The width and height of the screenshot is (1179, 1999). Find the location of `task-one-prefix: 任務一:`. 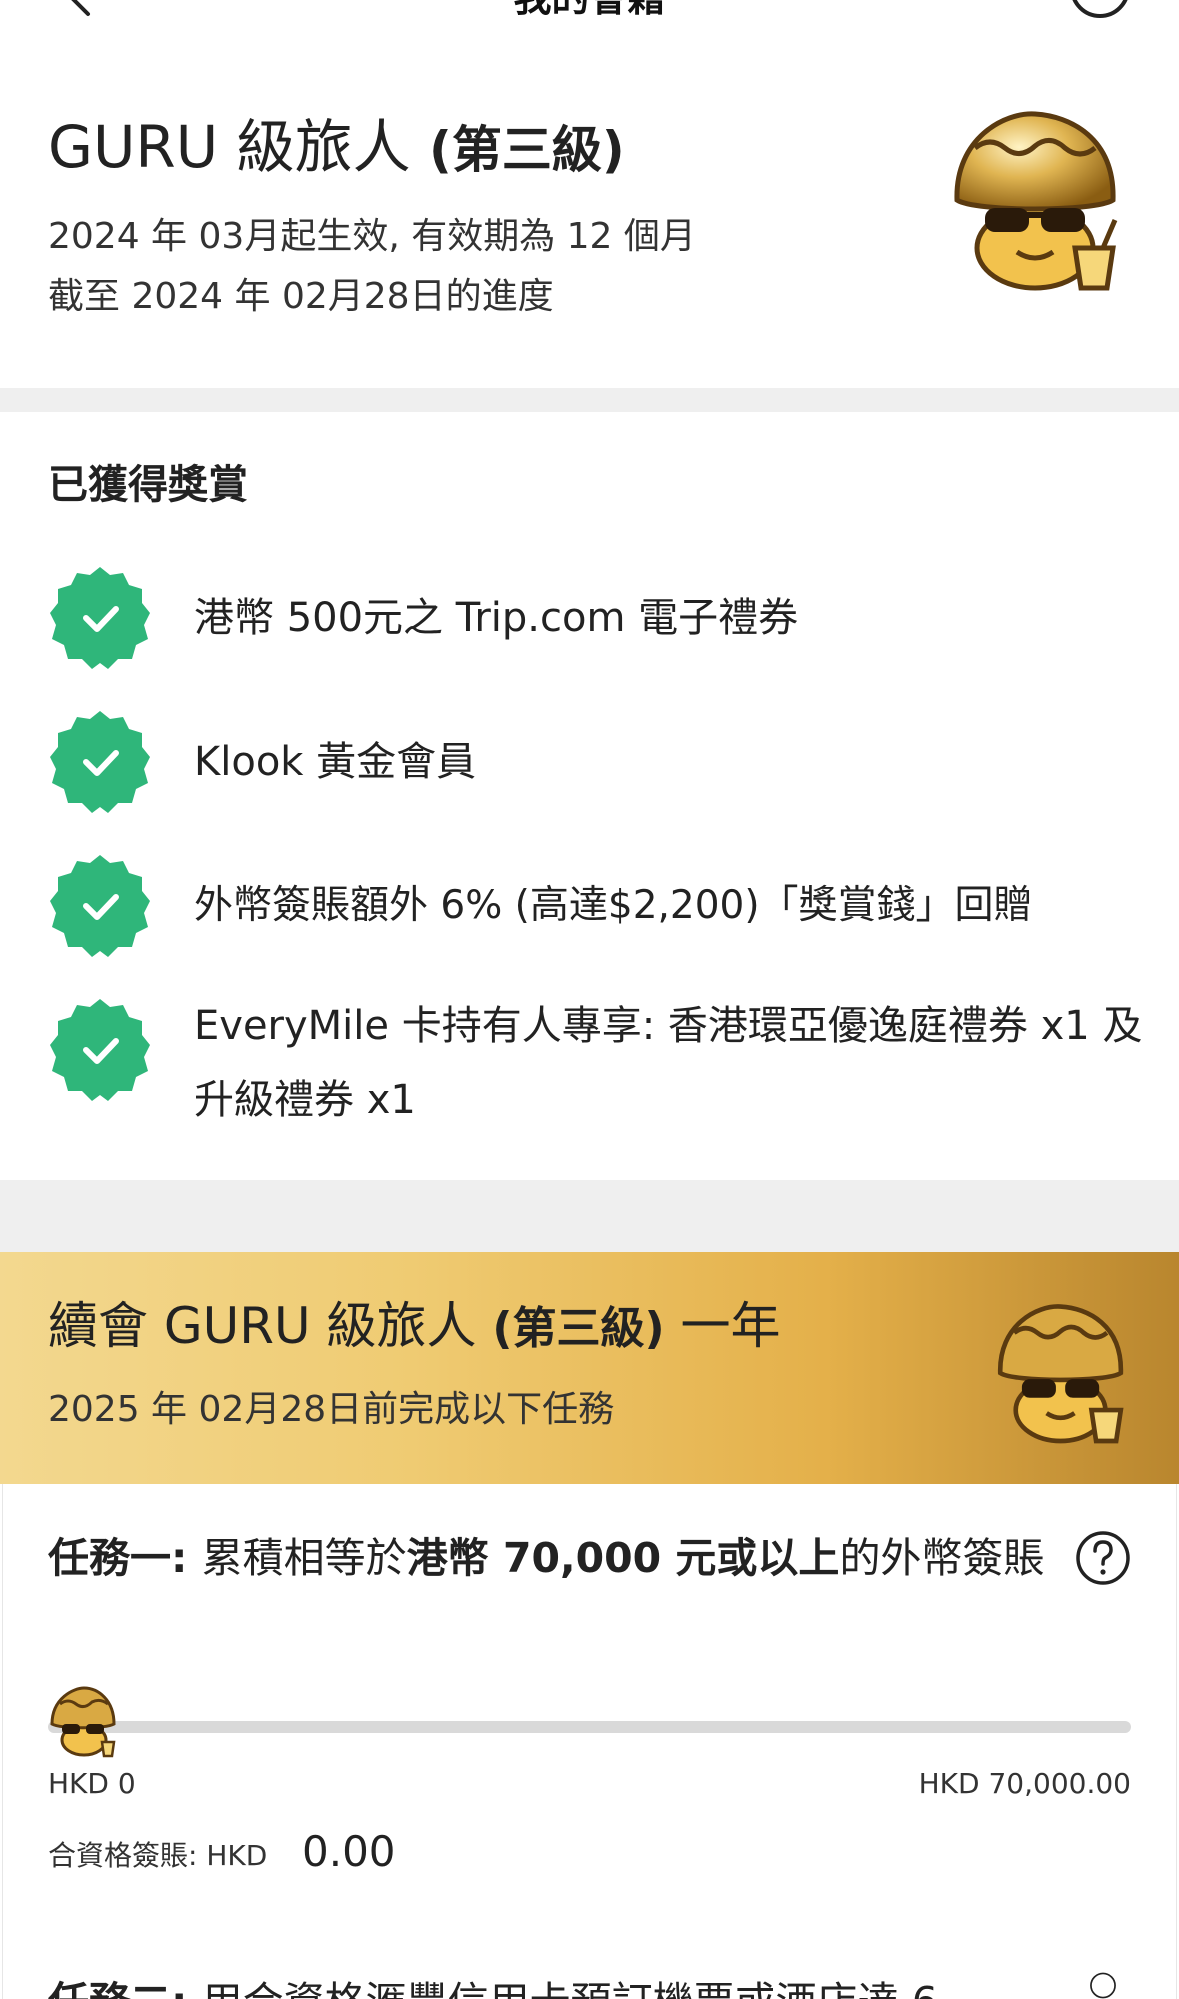

task-one-prefix: 任務一: is located at coordinates (125, 1558).